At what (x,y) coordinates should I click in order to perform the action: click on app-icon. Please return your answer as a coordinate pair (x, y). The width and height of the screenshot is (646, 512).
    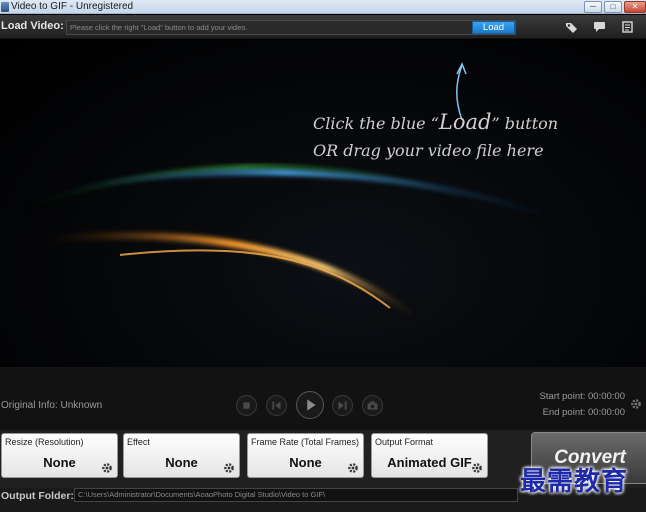
    Looking at the image, I should click on (5, 7).